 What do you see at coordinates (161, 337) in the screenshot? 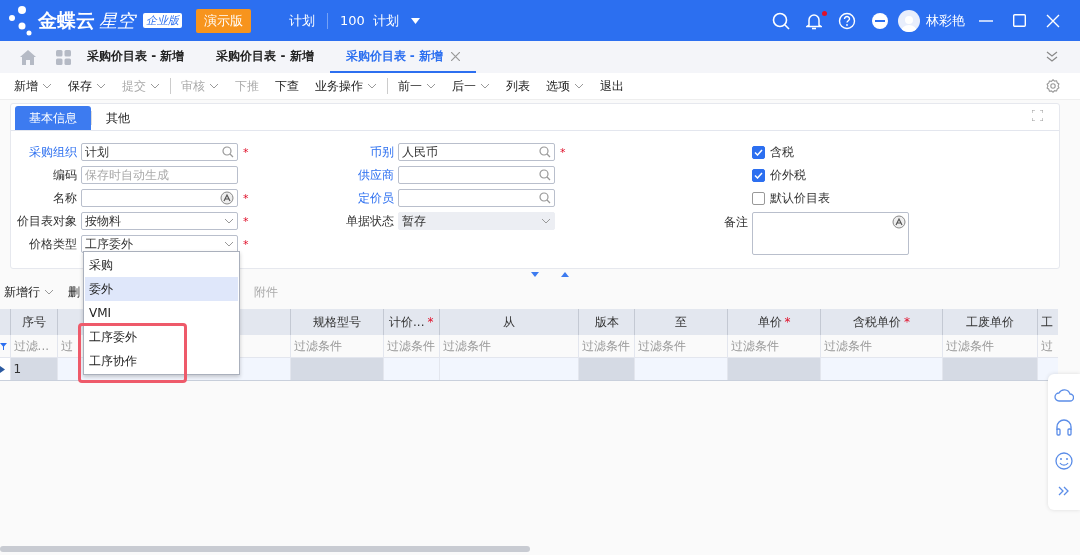
I see `dropdown-option: 工序委外` at bounding box center [161, 337].